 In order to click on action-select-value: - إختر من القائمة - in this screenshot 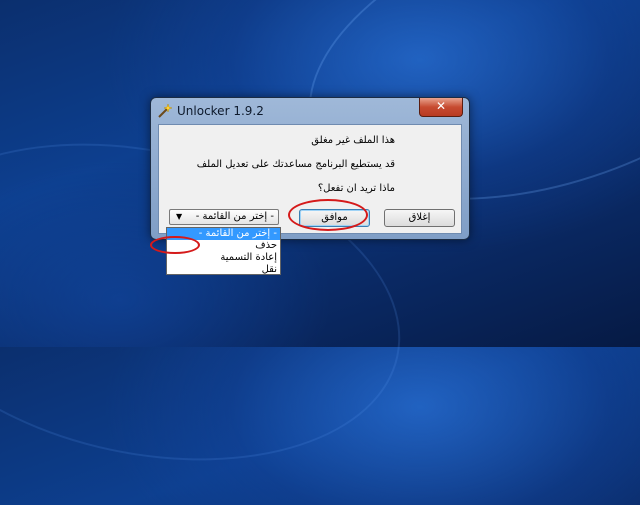, I will do `click(234, 216)`.